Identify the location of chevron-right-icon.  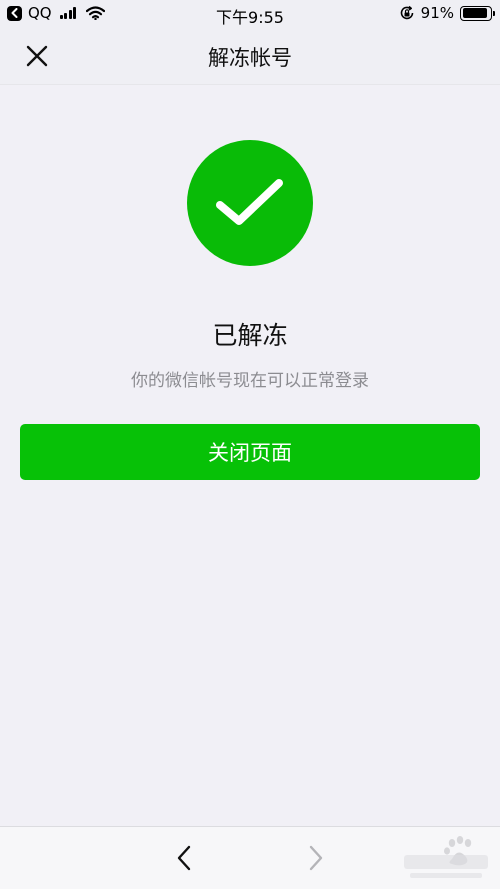
(316, 858).